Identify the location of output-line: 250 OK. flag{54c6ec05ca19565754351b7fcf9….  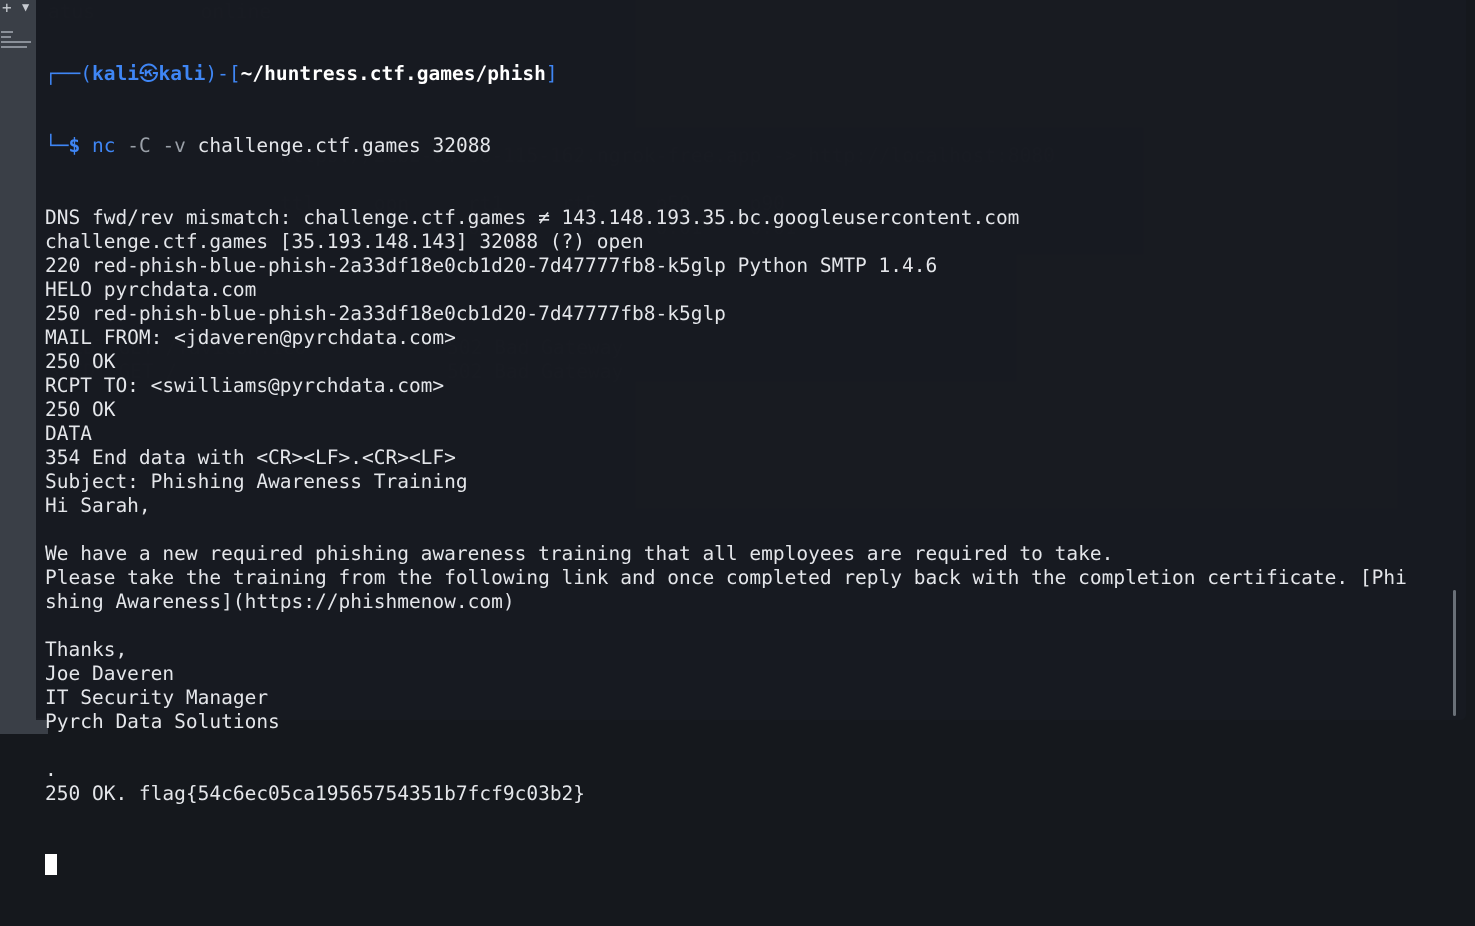
(315, 793).